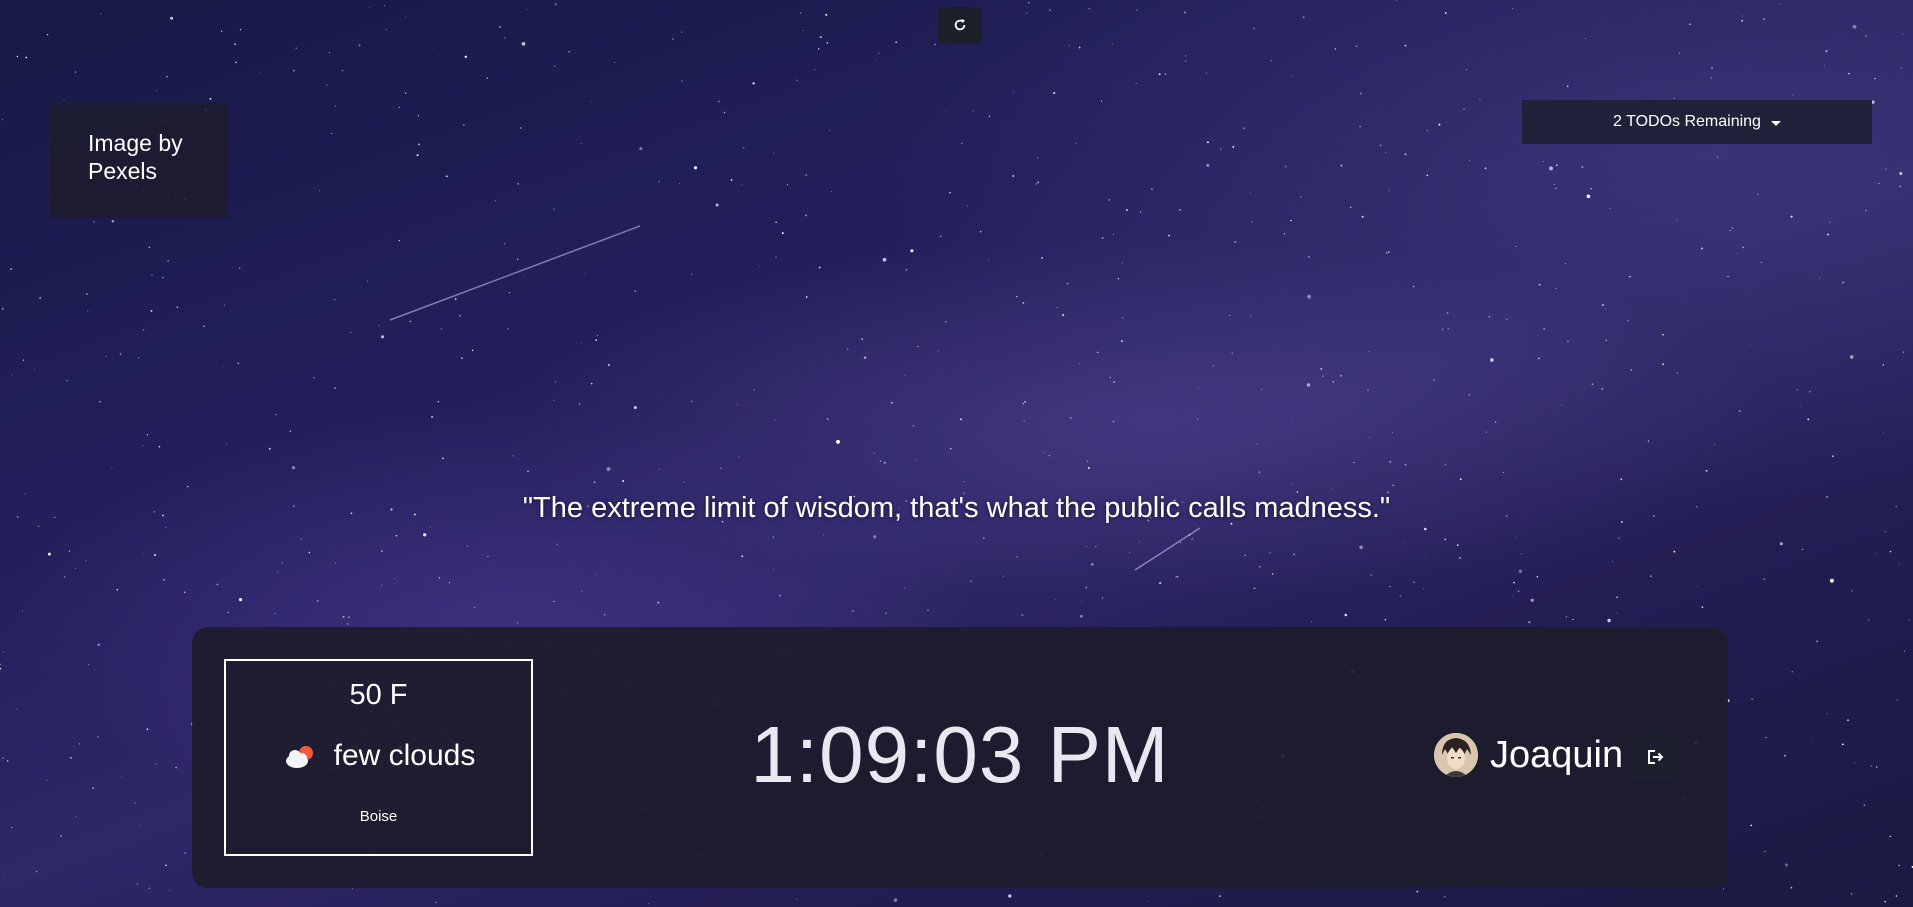 Image resolution: width=1913 pixels, height=907 pixels. Describe the element at coordinates (1775, 123) in the screenshot. I see `caret-down-icon` at that location.